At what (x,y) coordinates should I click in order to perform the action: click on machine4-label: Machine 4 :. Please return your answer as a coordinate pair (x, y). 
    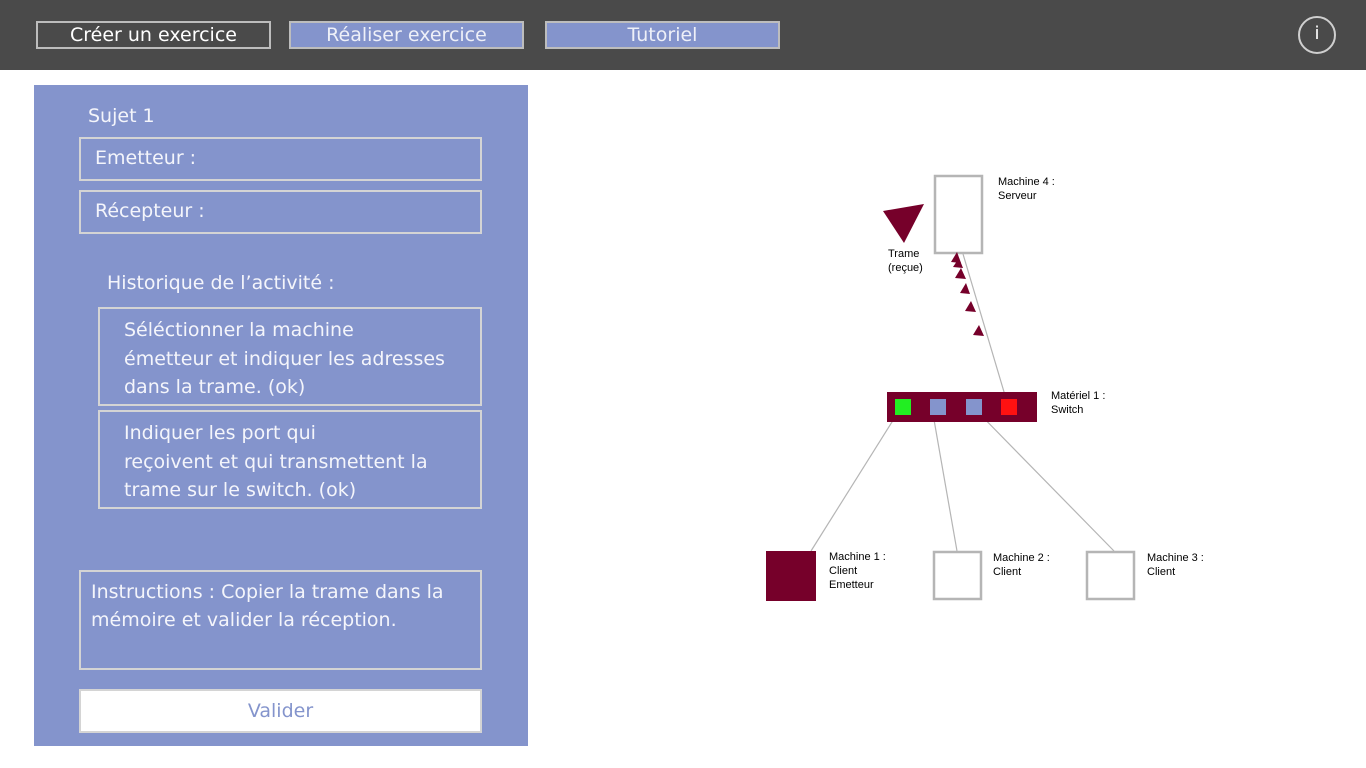
    Looking at the image, I should click on (1026, 182).